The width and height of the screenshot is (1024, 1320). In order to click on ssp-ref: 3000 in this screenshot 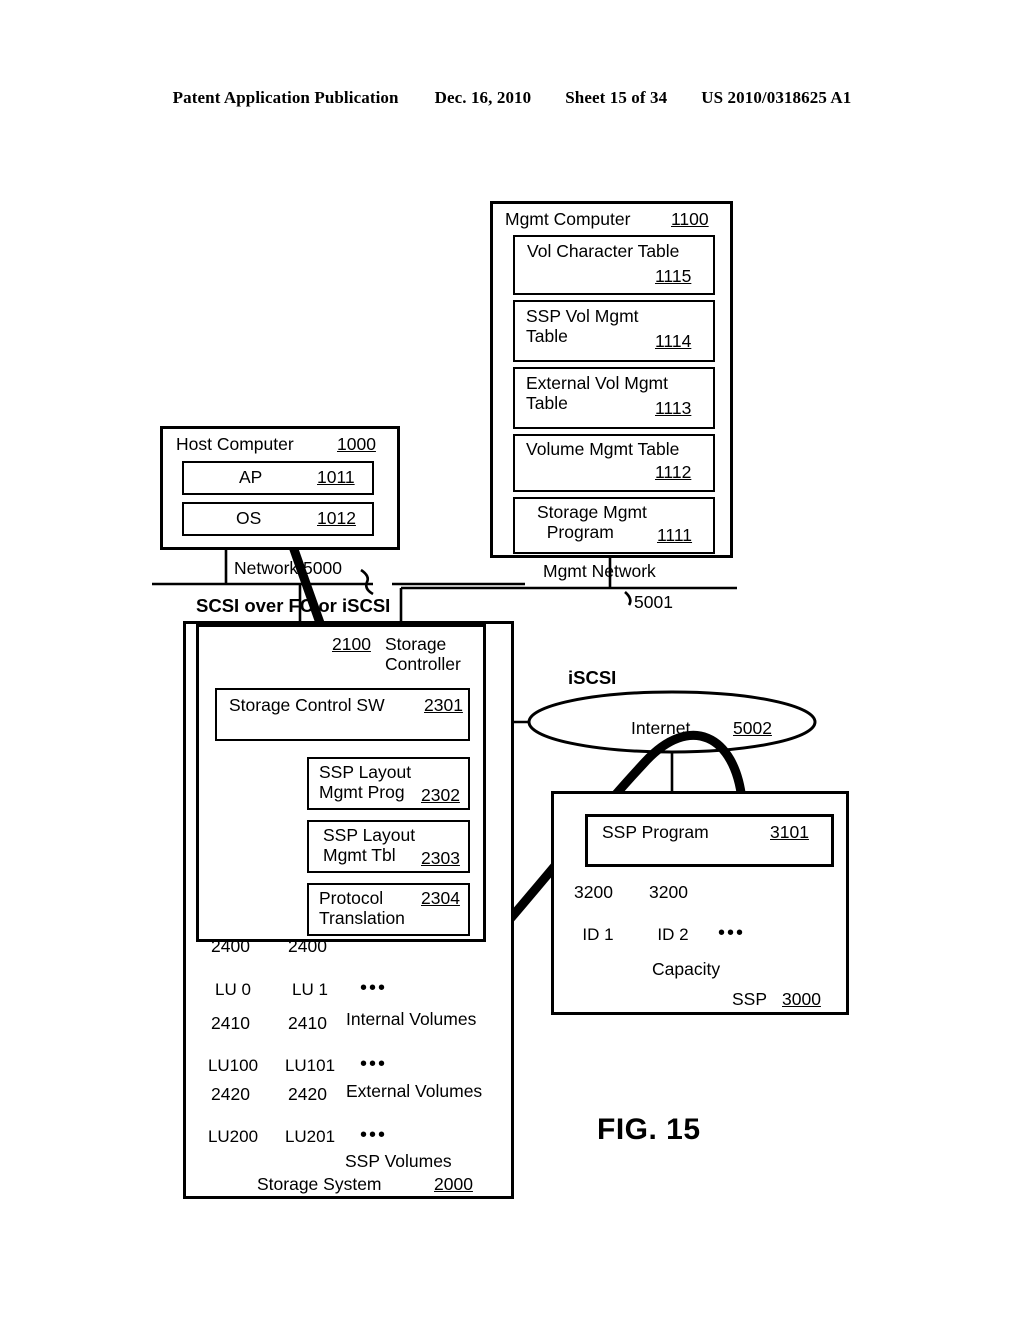, I will do `click(801, 999)`.